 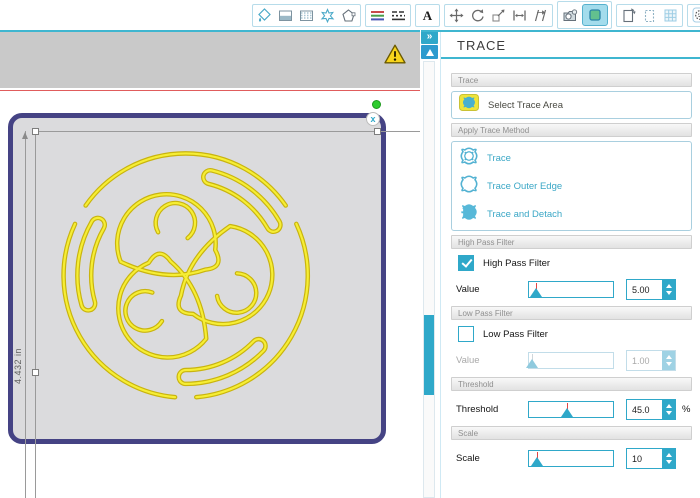 I want to click on fill-tools-group, so click(x=306, y=15).